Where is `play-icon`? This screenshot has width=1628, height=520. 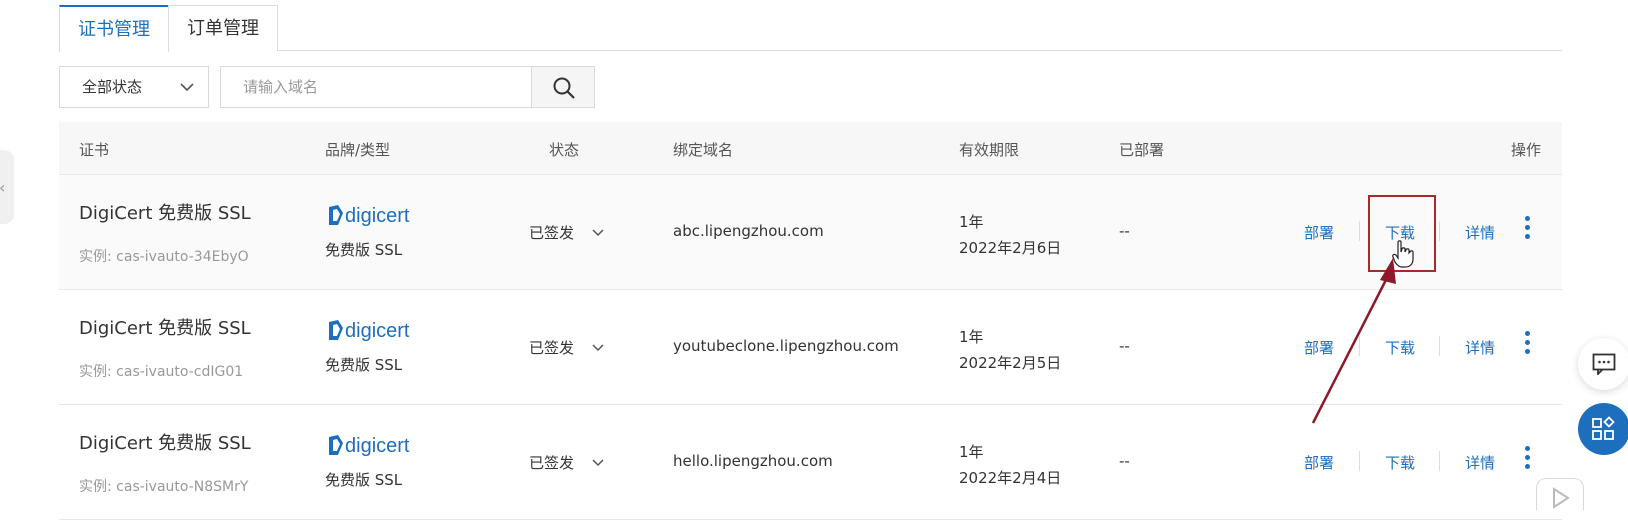 play-icon is located at coordinates (1561, 498).